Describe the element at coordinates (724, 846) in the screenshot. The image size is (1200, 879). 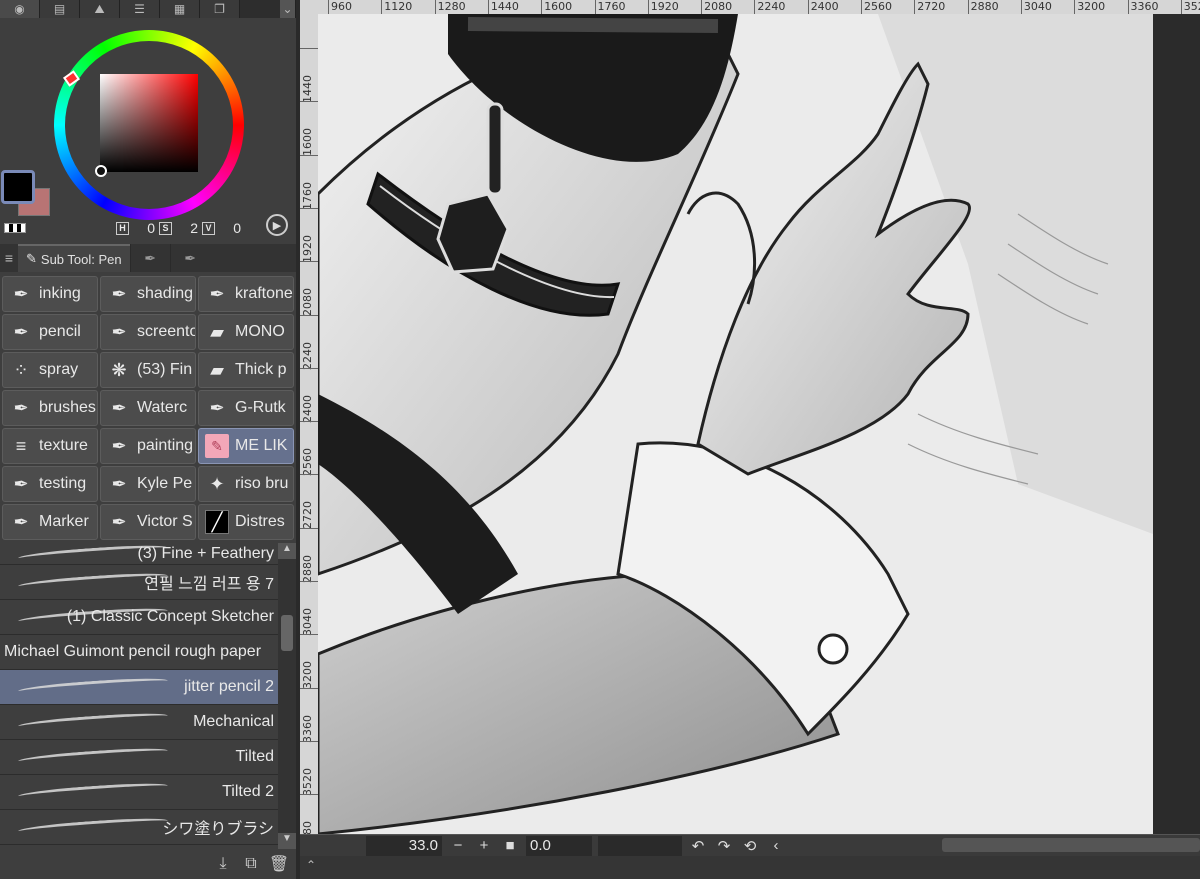
I see `rotate-right-icon: ↷` at that location.